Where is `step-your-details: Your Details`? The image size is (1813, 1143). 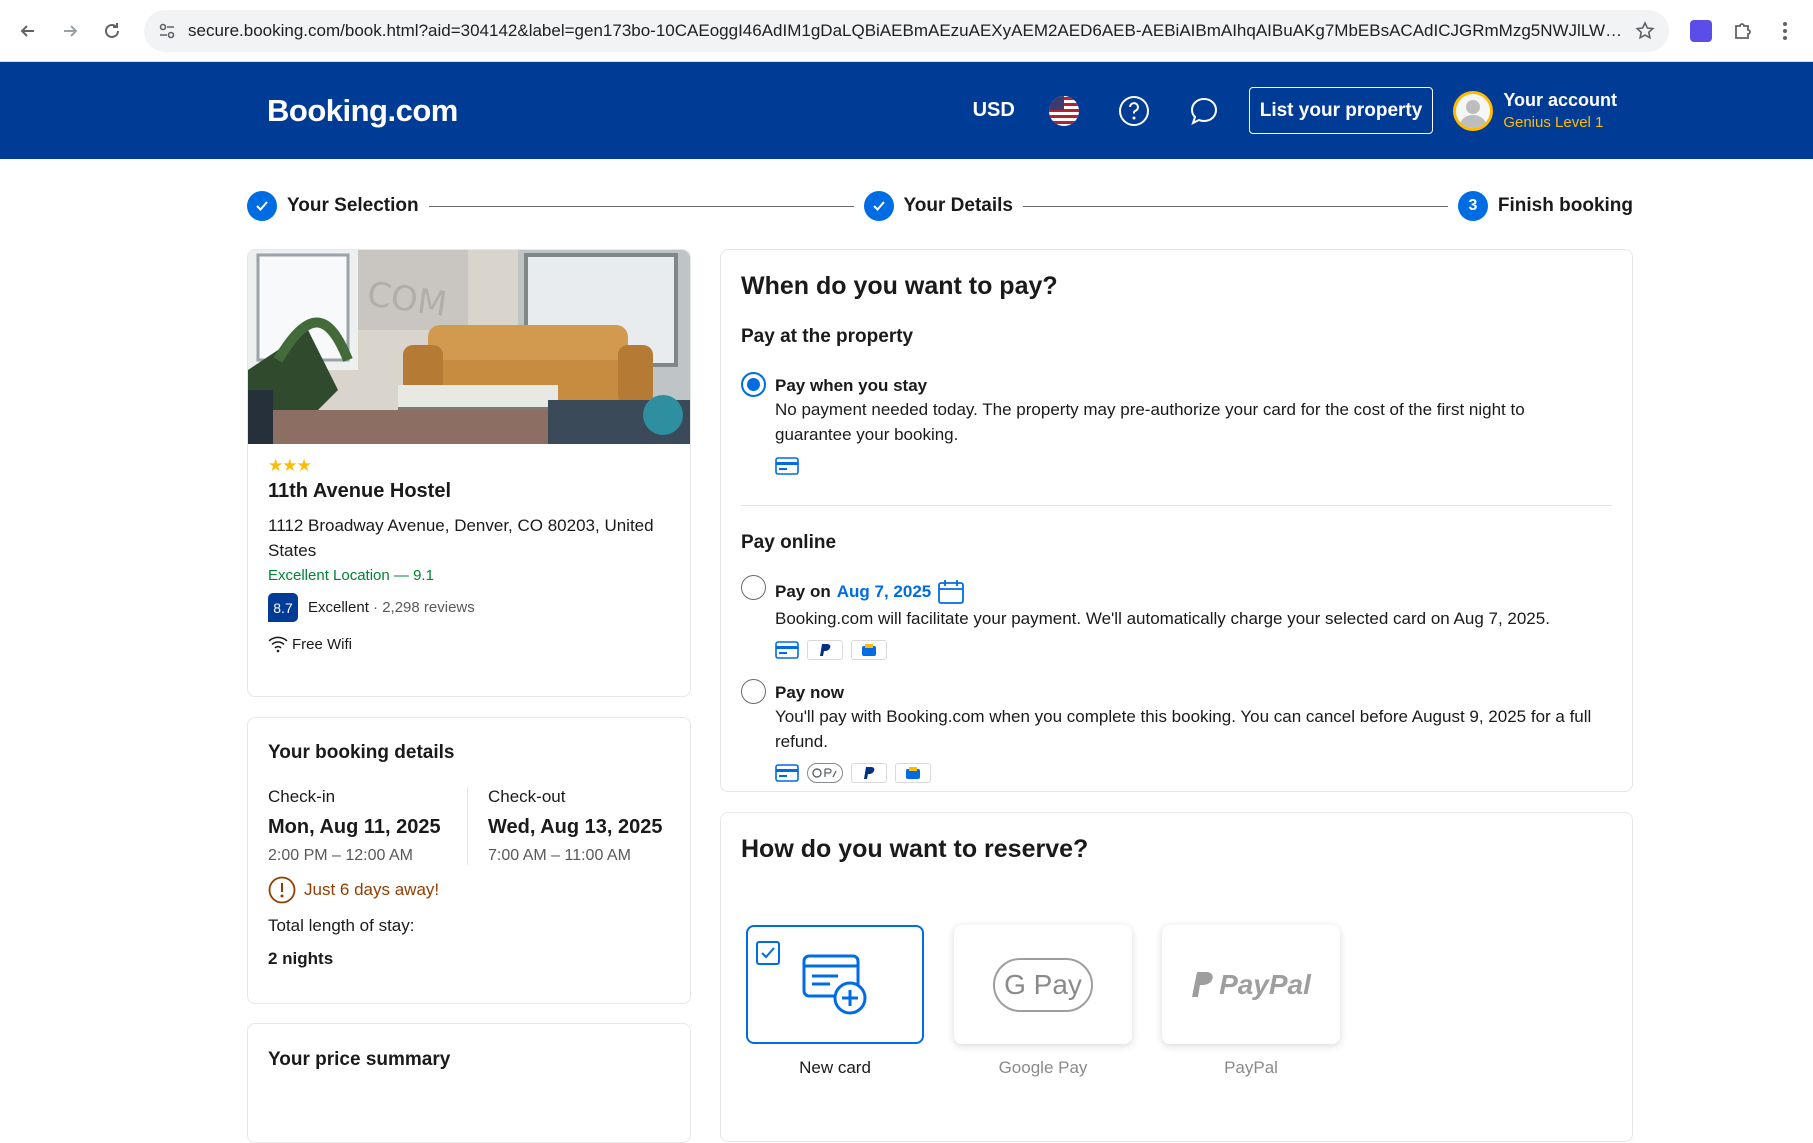
step-your-details: Your Details is located at coordinates (938, 206).